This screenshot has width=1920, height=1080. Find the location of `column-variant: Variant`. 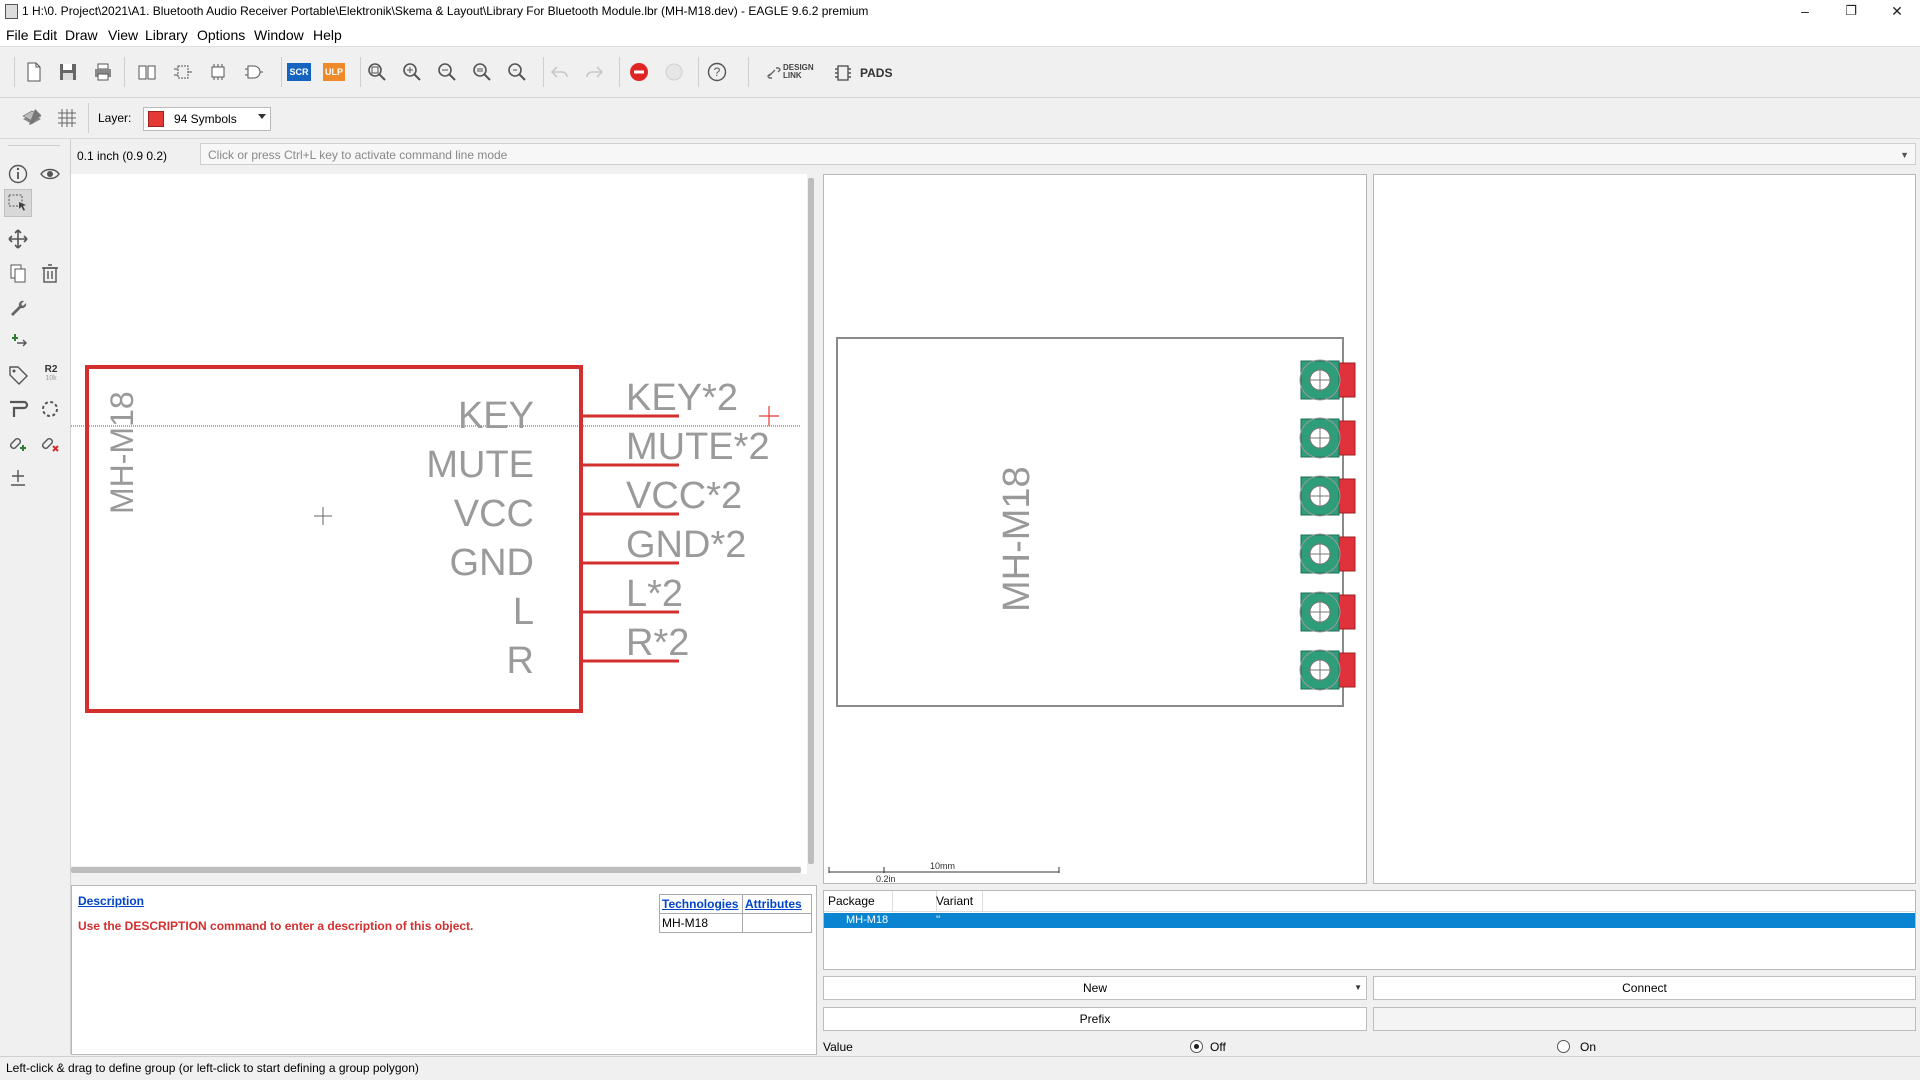

column-variant: Variant is located at coordinates (954, 901).